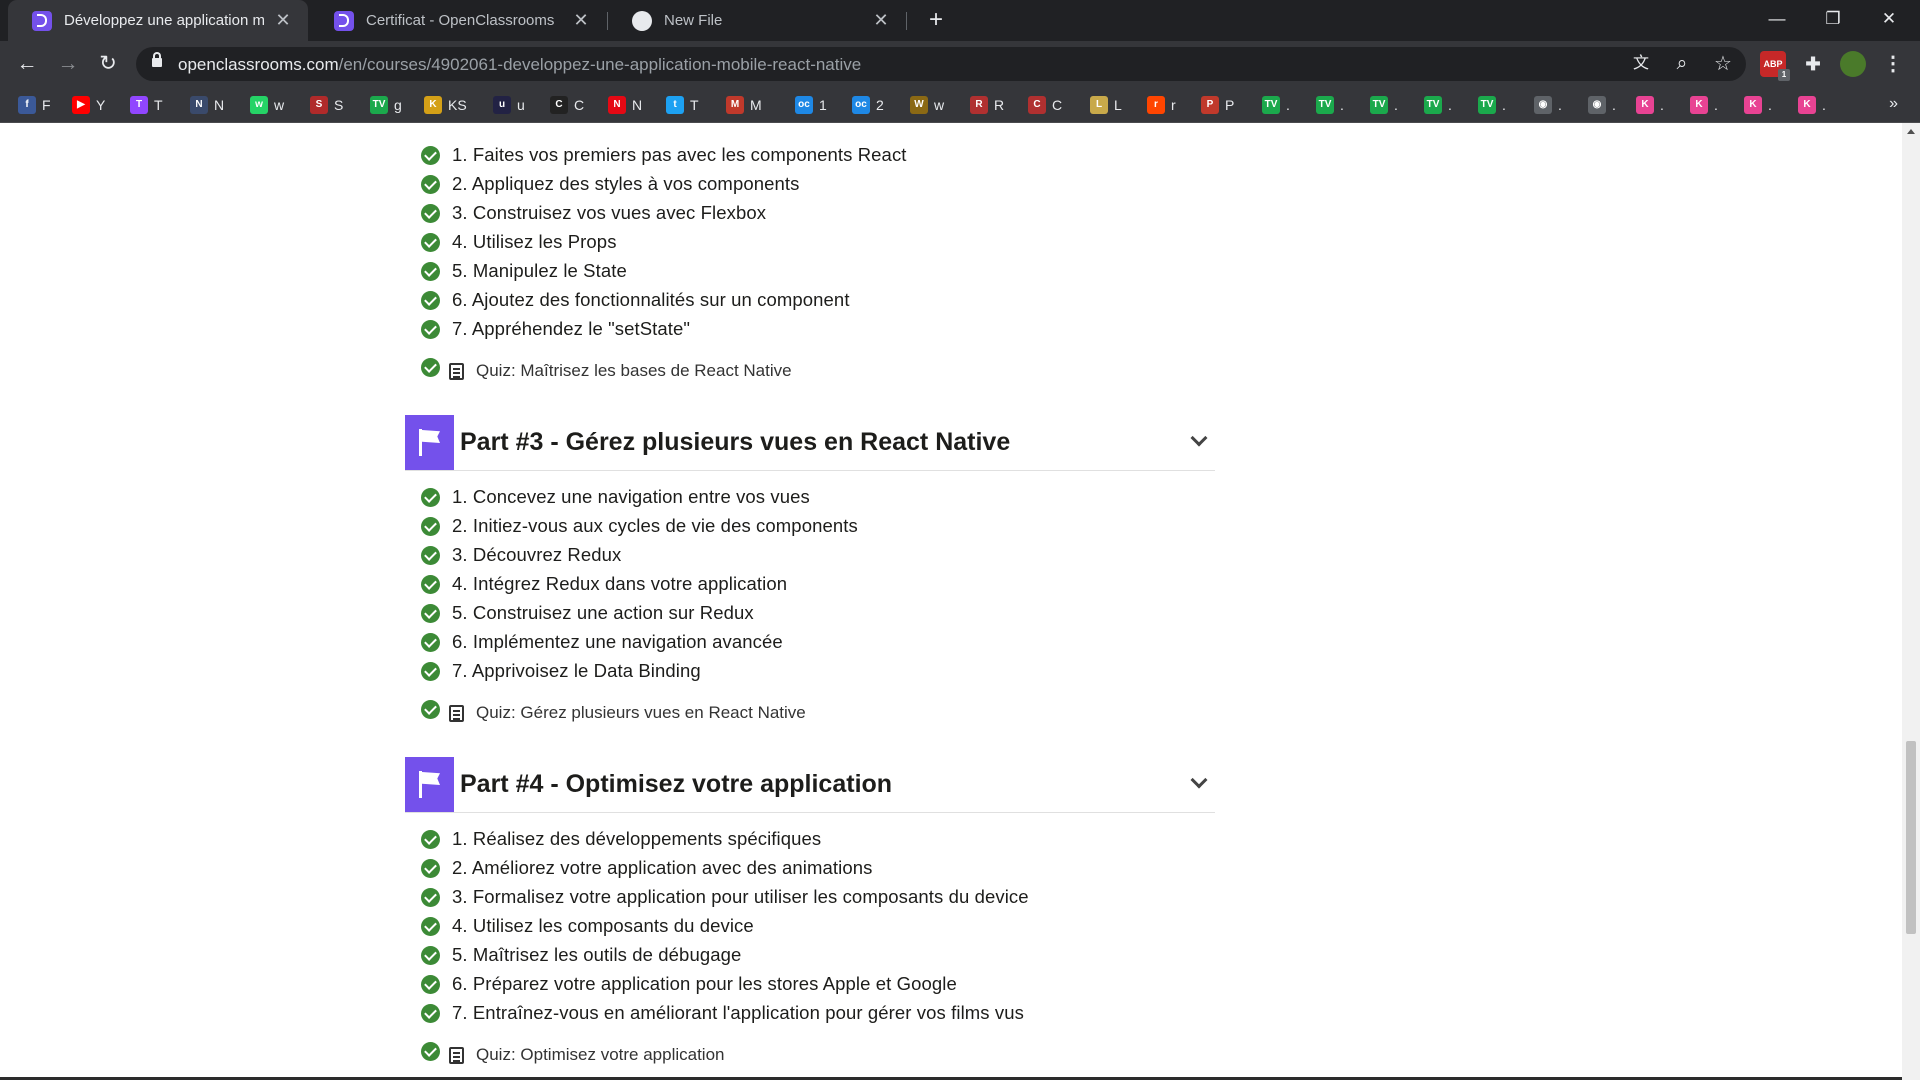 The image size is (1920, 1080). Describe the element at coordinates (593, 213) in the screenshot. I see `chapter-link: 3. Construisez vos vues avec Flexbox` at that location.